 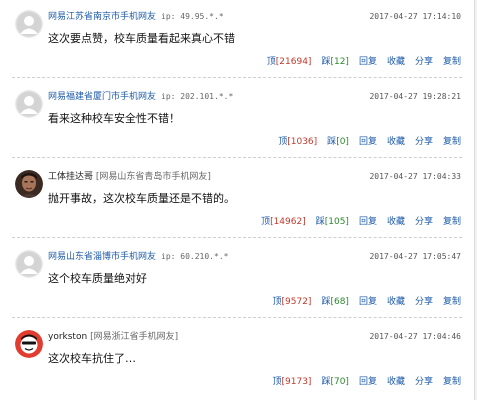 I want to click on comment-location: [网易浙江省手机网友], so click(x=134, y=337).